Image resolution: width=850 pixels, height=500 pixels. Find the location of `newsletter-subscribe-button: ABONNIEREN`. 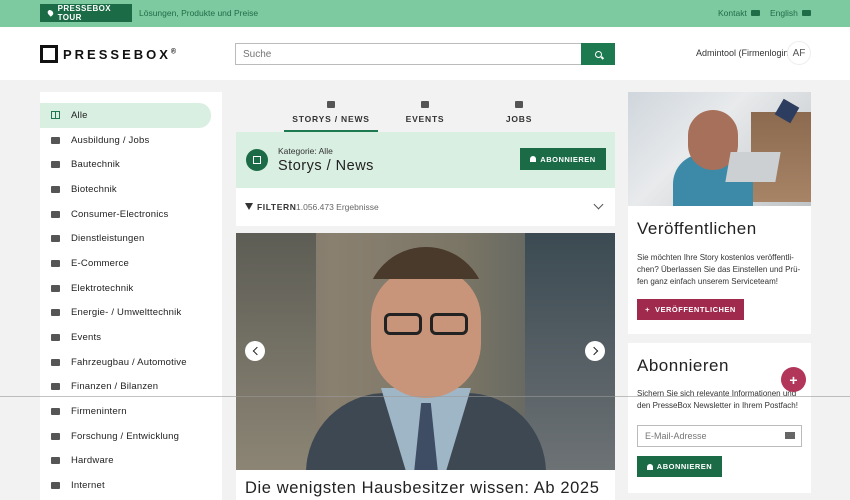

newsletter-subscribe-button: ABONNIEREN is located at coordinates (679, 466).